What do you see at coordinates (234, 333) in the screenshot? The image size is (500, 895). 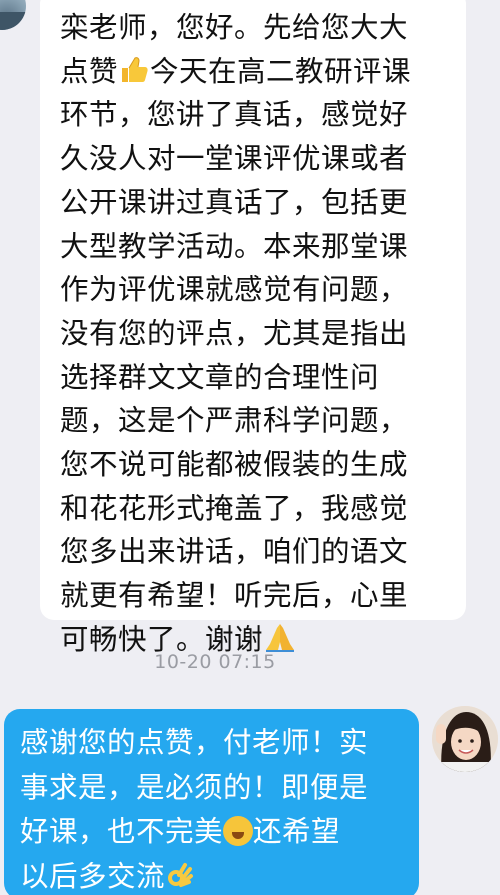 I see `message-line: 没有您的评点，尤其是指出` at bounding box center [234, 333].